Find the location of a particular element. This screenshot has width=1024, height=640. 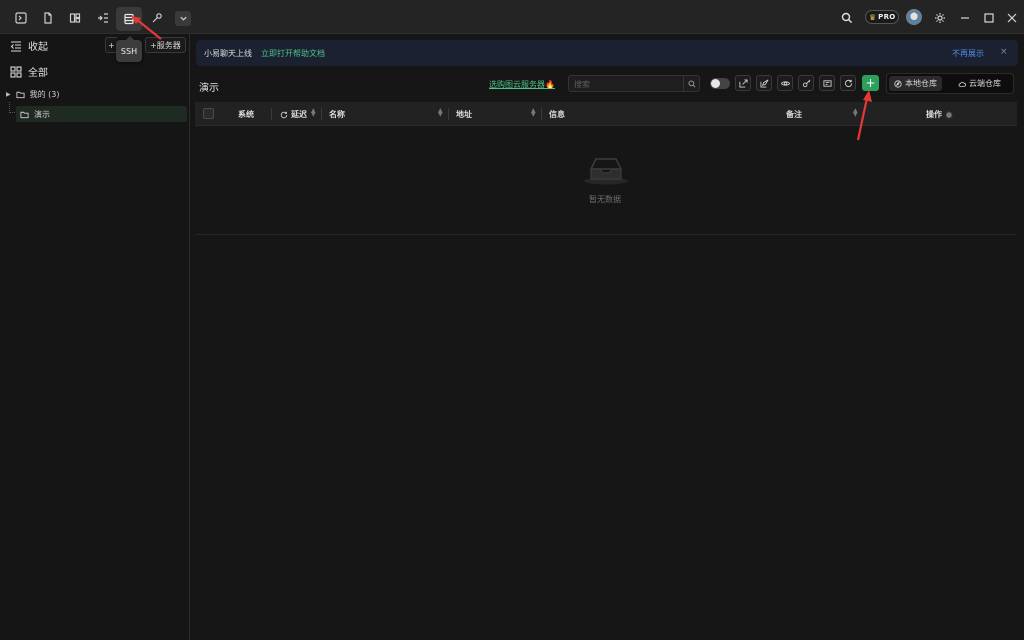

tab-cloud-repo: 云端仓库 is located at coordinates (979, 83).